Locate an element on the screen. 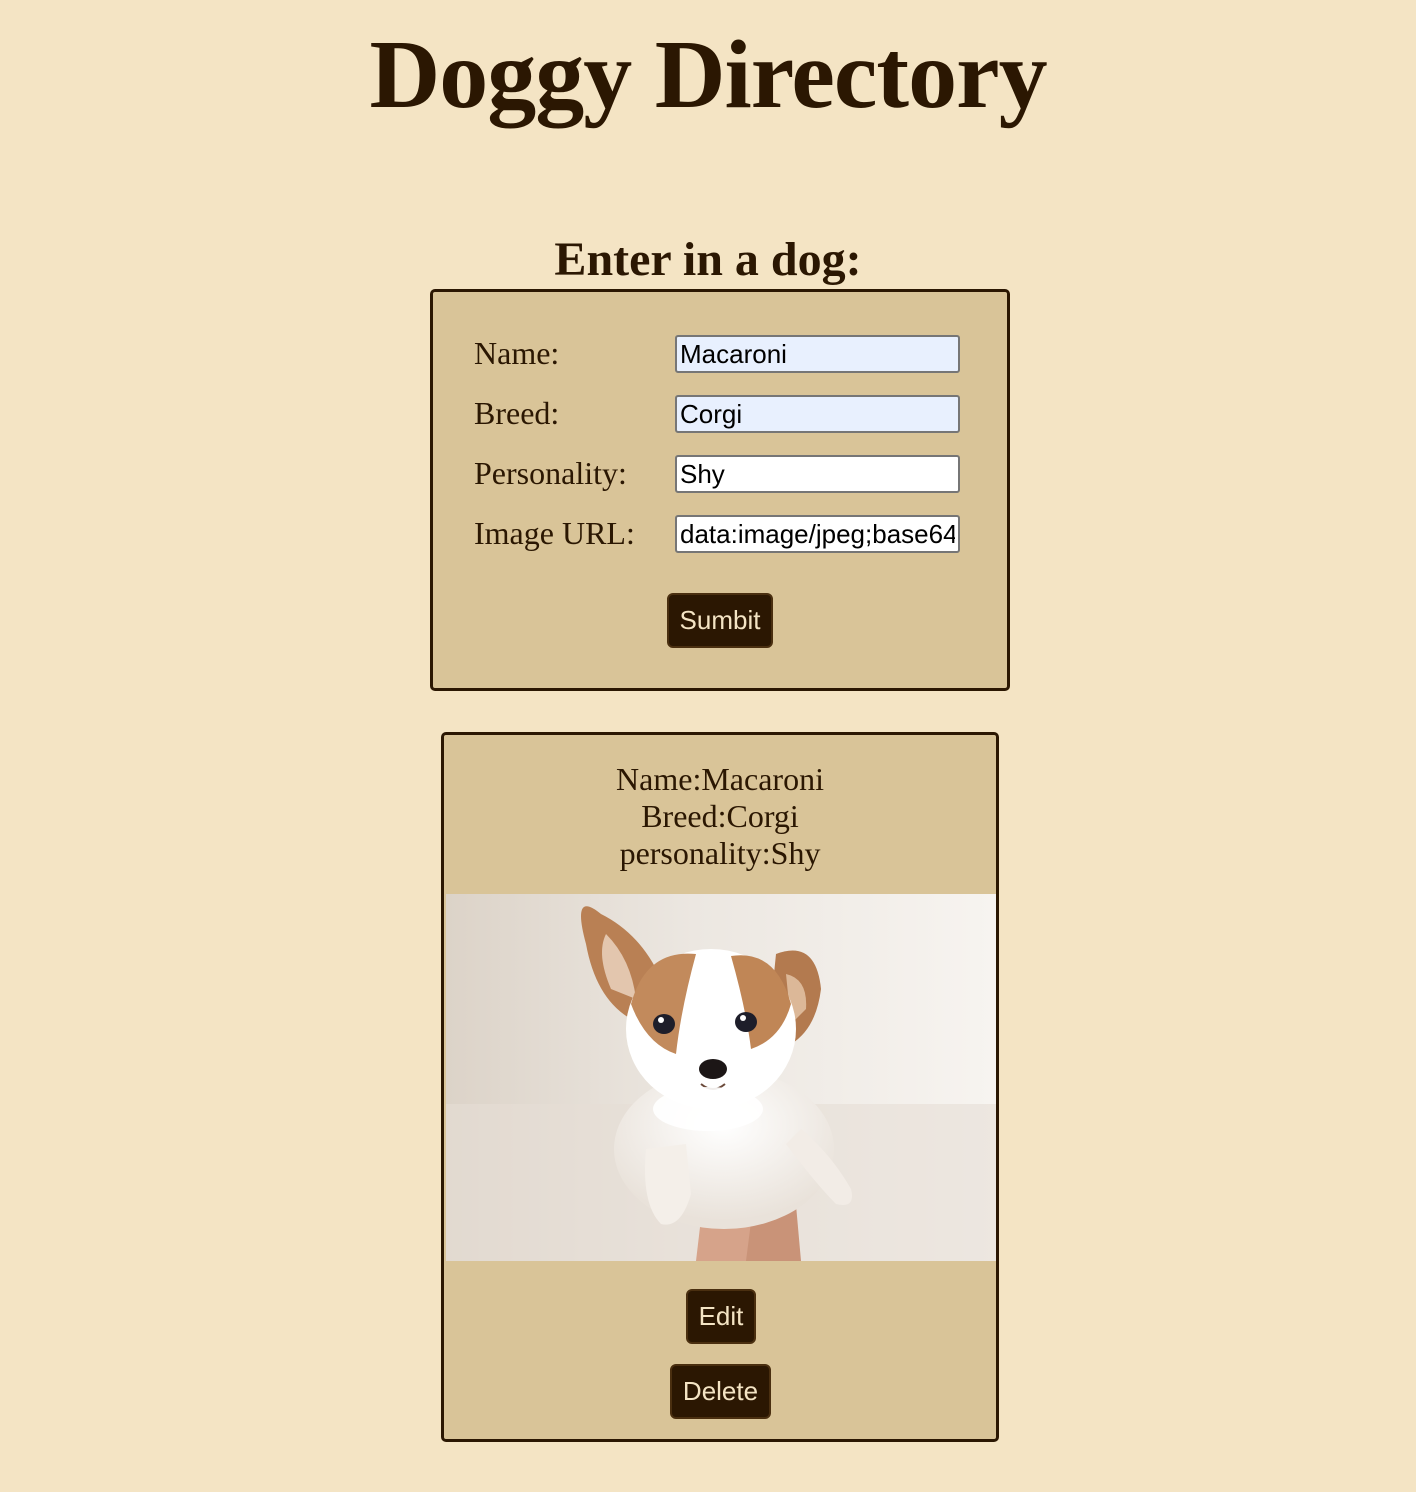  name-input is located at coordinates (817, 354).